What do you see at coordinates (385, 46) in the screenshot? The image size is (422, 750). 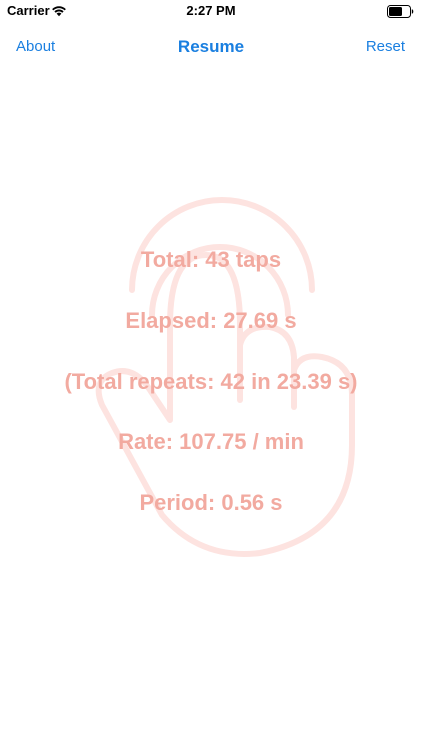 I see `reset-button: Reset` at bounding box center [385, 46].